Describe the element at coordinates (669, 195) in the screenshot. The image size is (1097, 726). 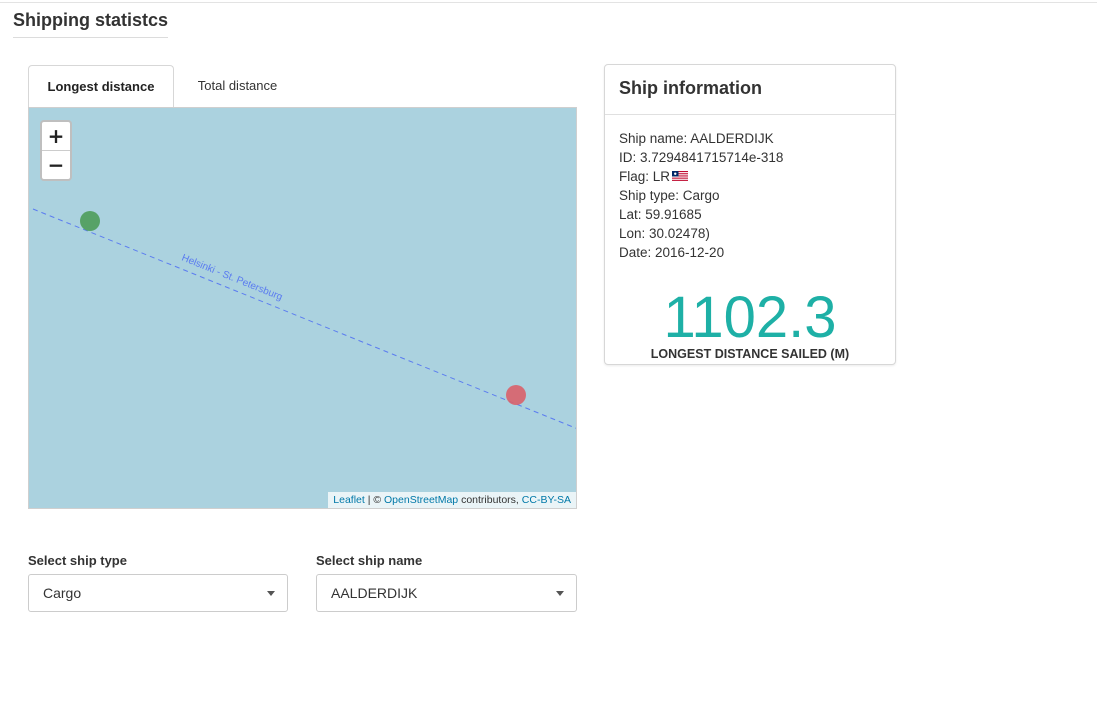
I see `ship-type-line: Ship type: Cargo` at that location.